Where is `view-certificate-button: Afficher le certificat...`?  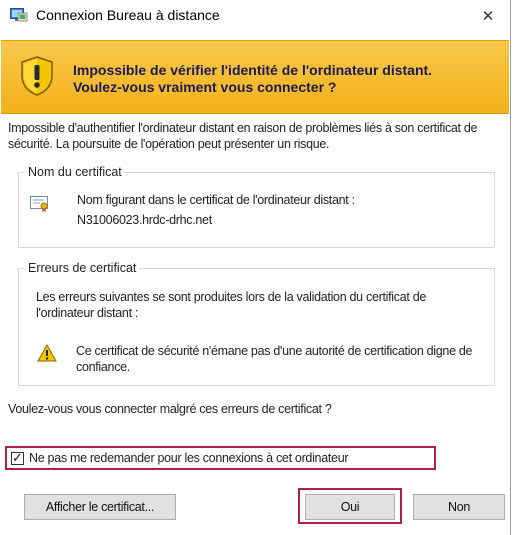 view-certificate-button: Afficher le certificat... is located at coordinates (100, 507).